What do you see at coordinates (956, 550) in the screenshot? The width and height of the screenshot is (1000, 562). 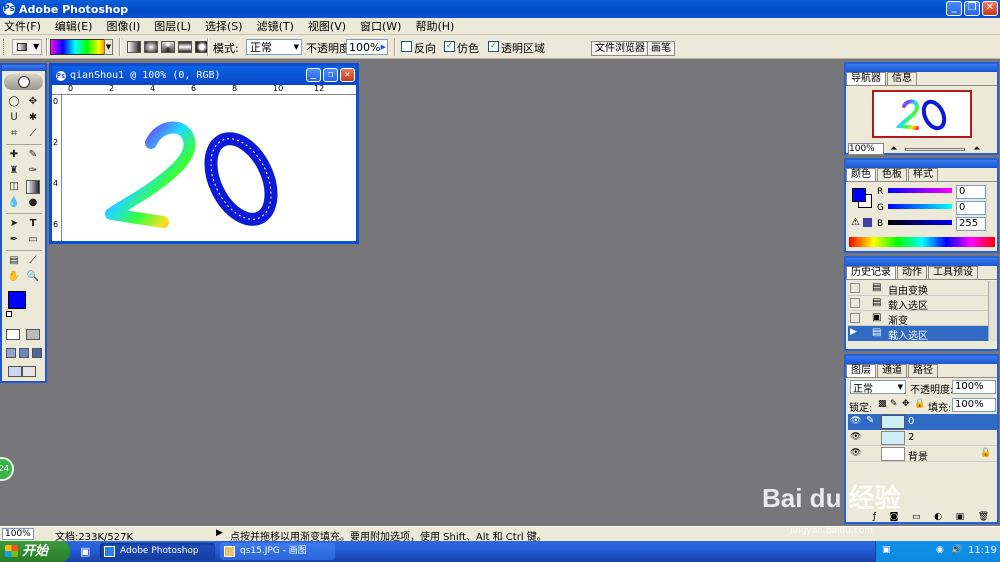 I see `volume-icon: 🔊` at bounding box center [956, 550].